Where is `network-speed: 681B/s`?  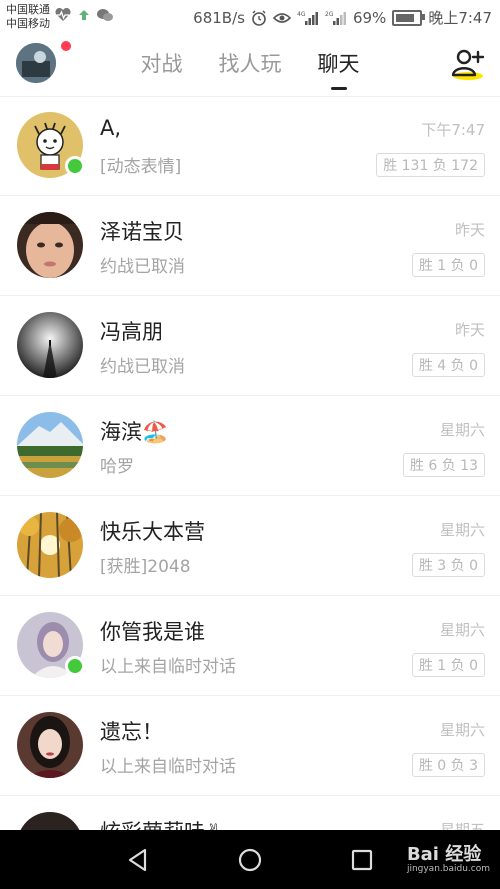
network-speed: 681B/s is located at coordinates (219, 17).